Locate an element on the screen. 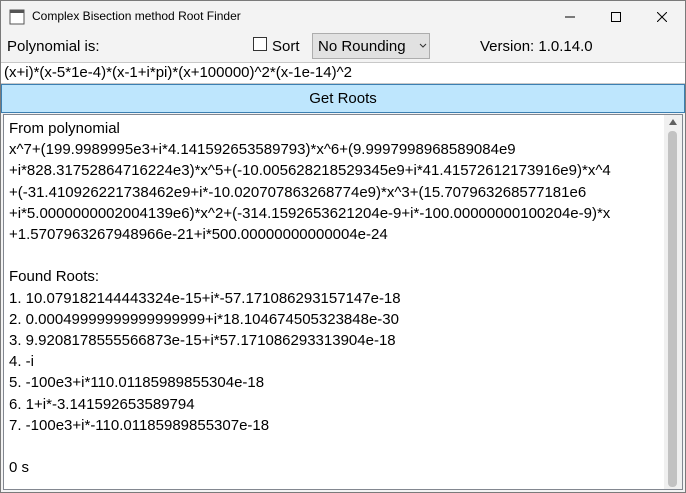 Image resolution: width=686 pixels, height=493 pixels. sort-label: Sort is located at coordinates (286, 46).